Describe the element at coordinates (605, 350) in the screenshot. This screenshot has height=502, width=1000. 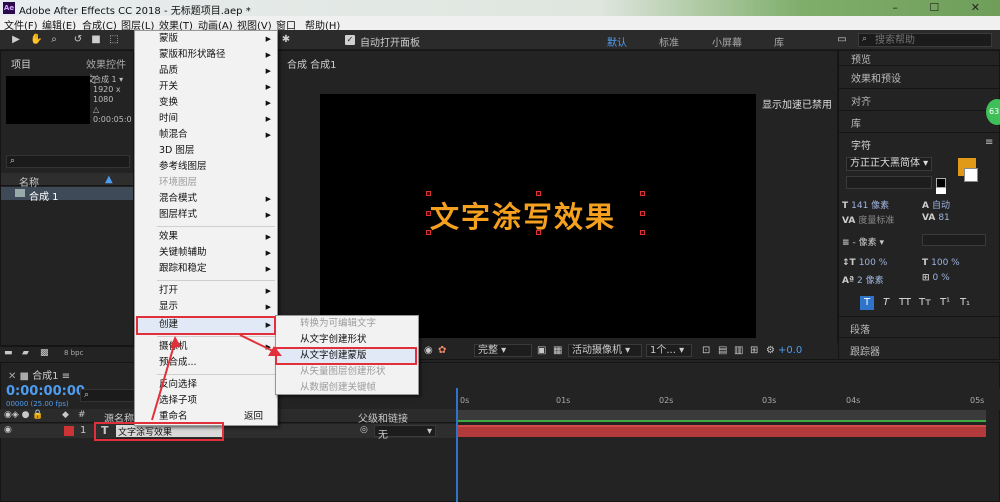
I see `camera-dropdown: 活动摄像机 ▾` at that location.